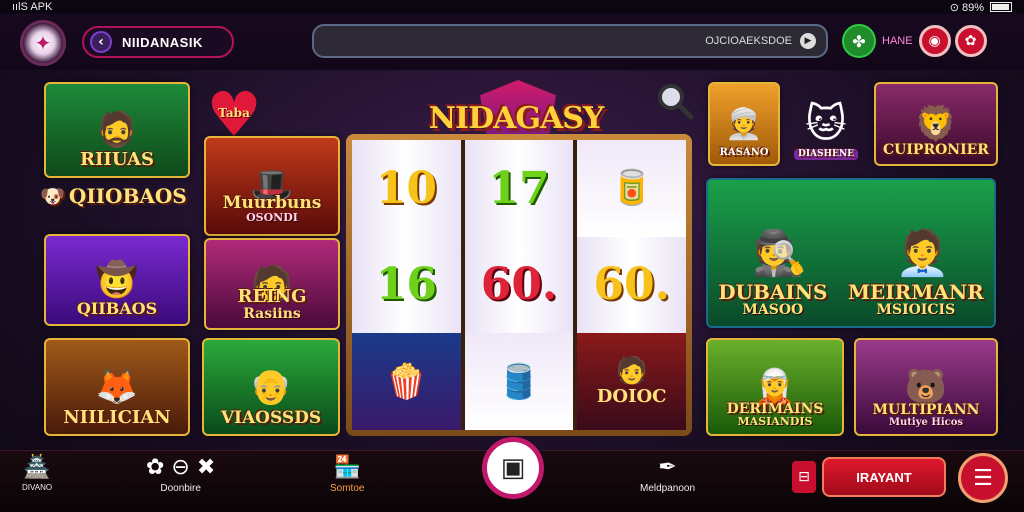 Image resolution: width=1024 pixels, height=512 pixels. Describe the element at coordinates (272, 202) in the screenshot. I see `tile-title-main: Muurbuns` at that location.